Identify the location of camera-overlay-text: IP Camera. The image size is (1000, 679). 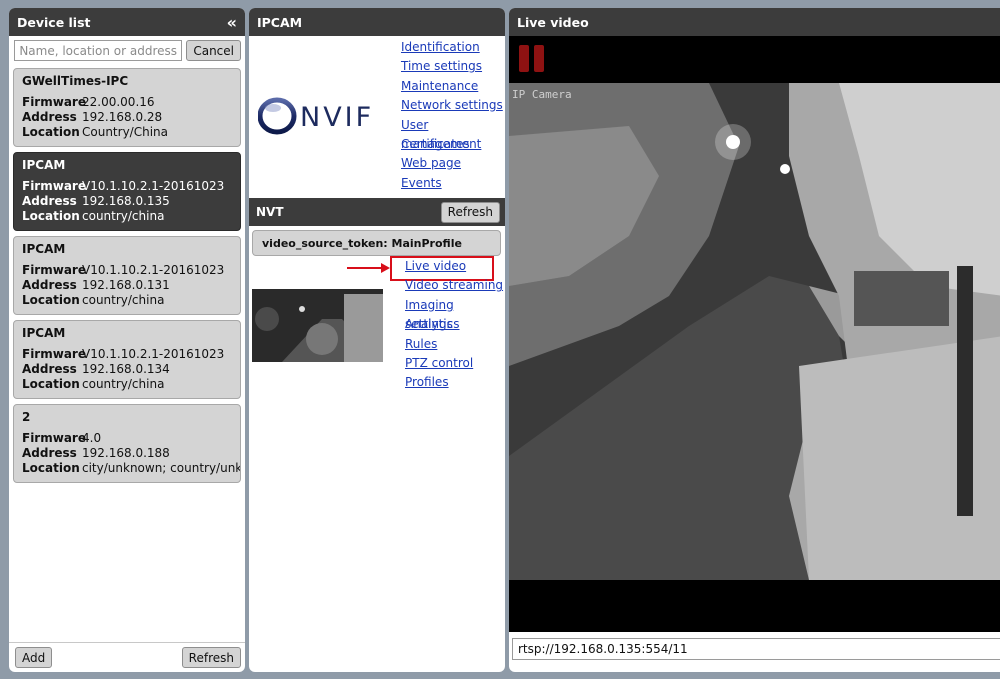
(542, 94).